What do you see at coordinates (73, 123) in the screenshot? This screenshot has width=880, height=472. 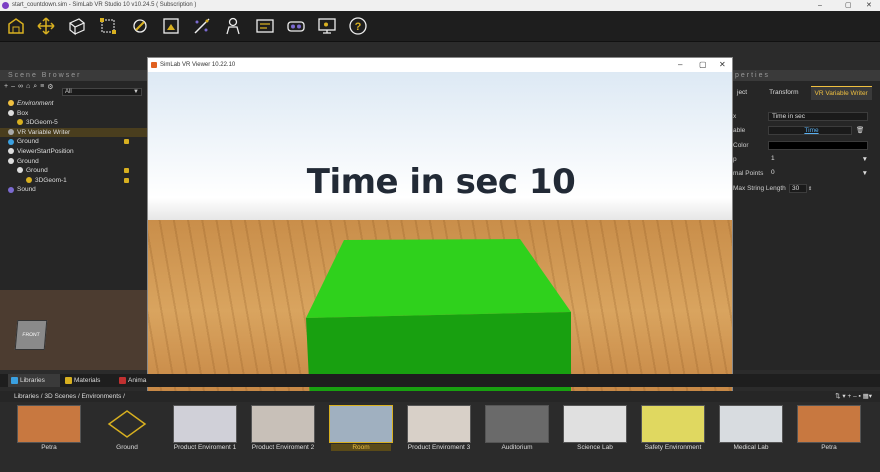 I see `tree-node: 3DGeom-5` at bounding box center [73, 123].